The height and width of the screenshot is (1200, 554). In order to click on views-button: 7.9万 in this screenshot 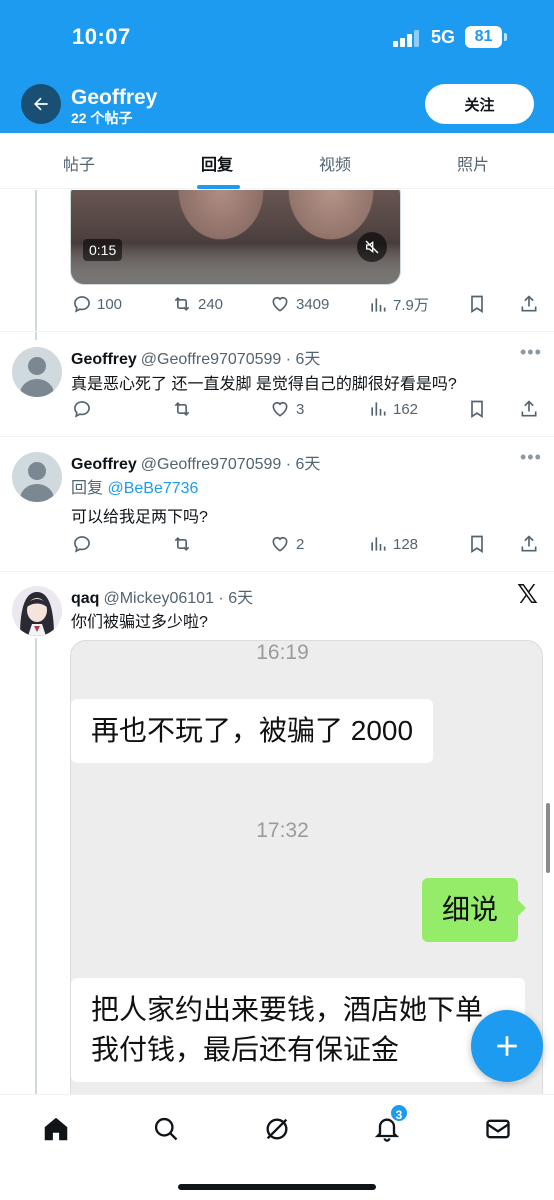, I will do `click(398, 304)`.